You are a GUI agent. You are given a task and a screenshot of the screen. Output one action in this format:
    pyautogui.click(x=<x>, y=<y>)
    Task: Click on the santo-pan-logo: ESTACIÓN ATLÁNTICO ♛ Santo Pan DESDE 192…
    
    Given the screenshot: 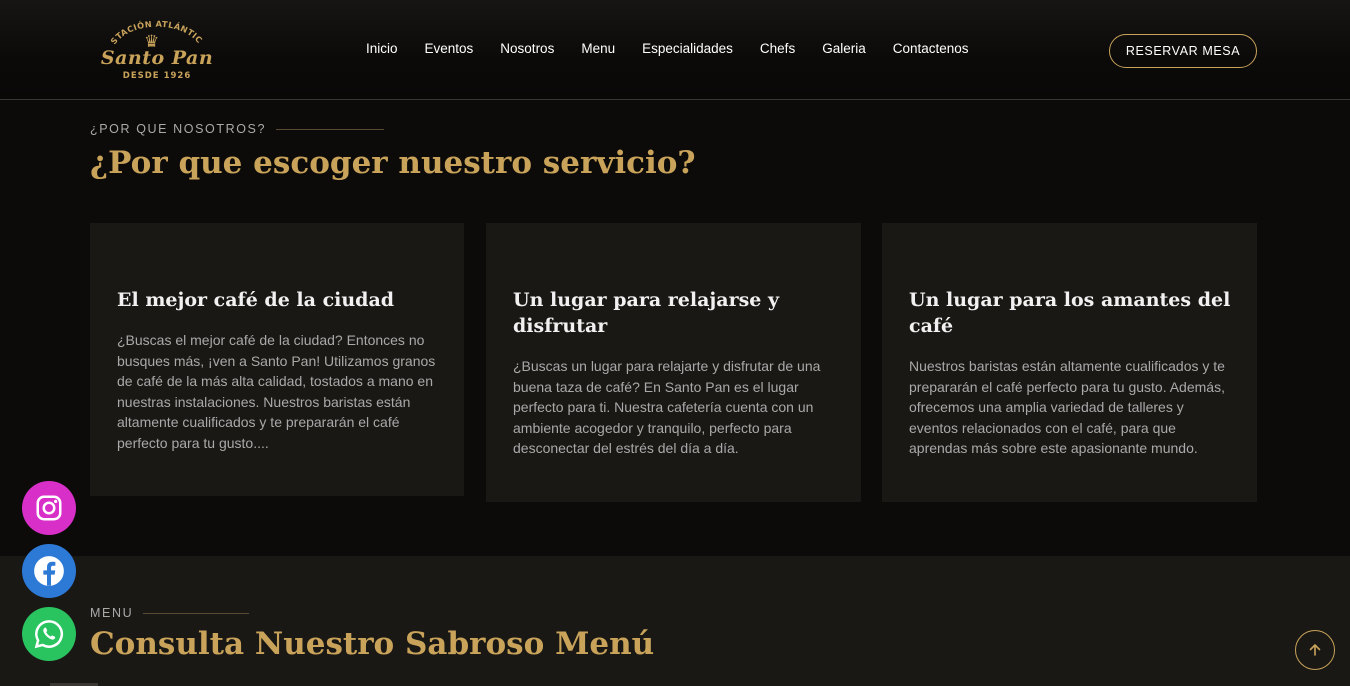 What is the action you would take?
    pyautogui.click(x=157, y=50)
    